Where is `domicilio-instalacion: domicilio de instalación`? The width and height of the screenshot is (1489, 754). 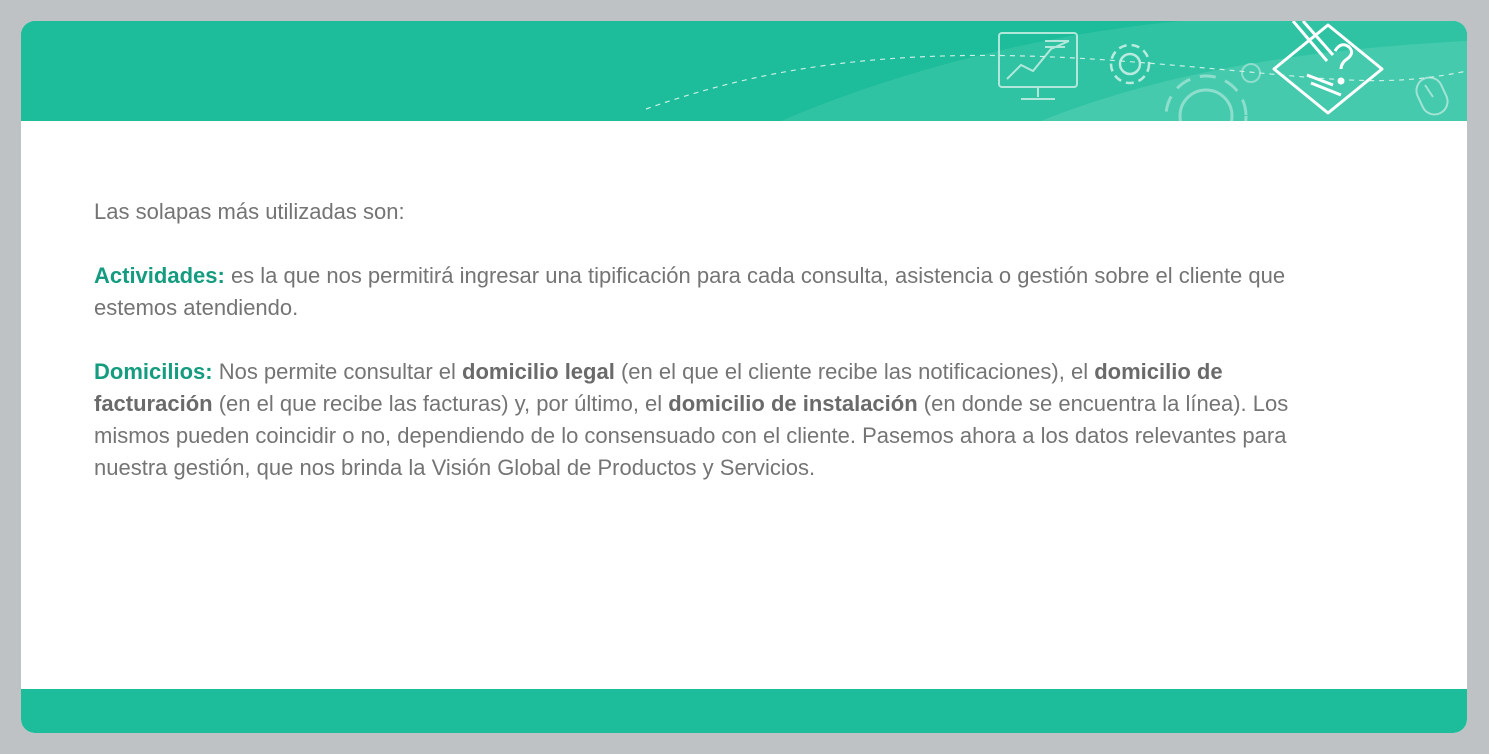
domicilio-instalacion: domicilio de instalación is located at coordinates (793, 403).